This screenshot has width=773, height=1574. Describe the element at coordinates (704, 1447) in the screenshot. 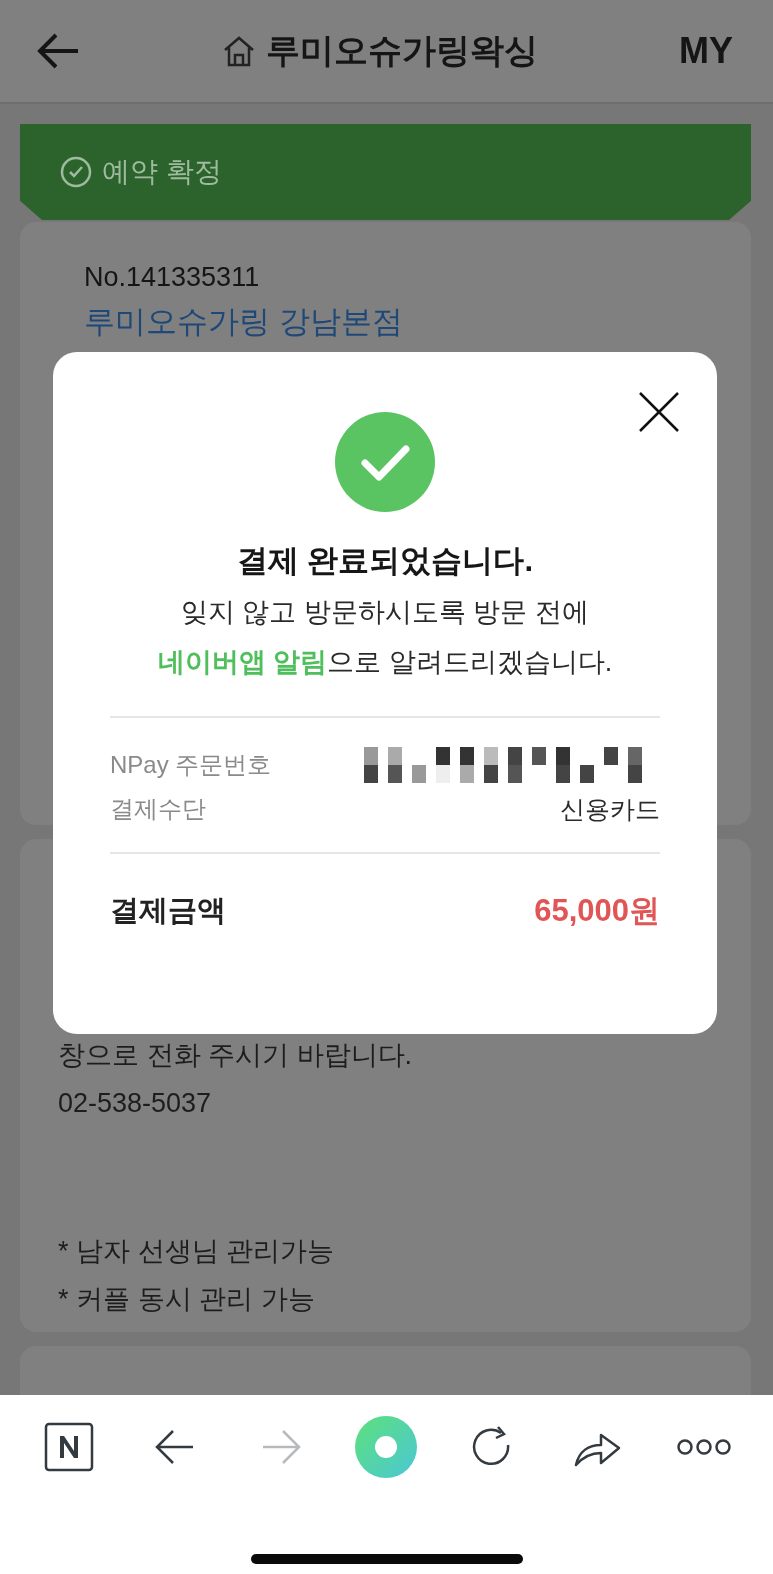

I see `more-icon` at that location.